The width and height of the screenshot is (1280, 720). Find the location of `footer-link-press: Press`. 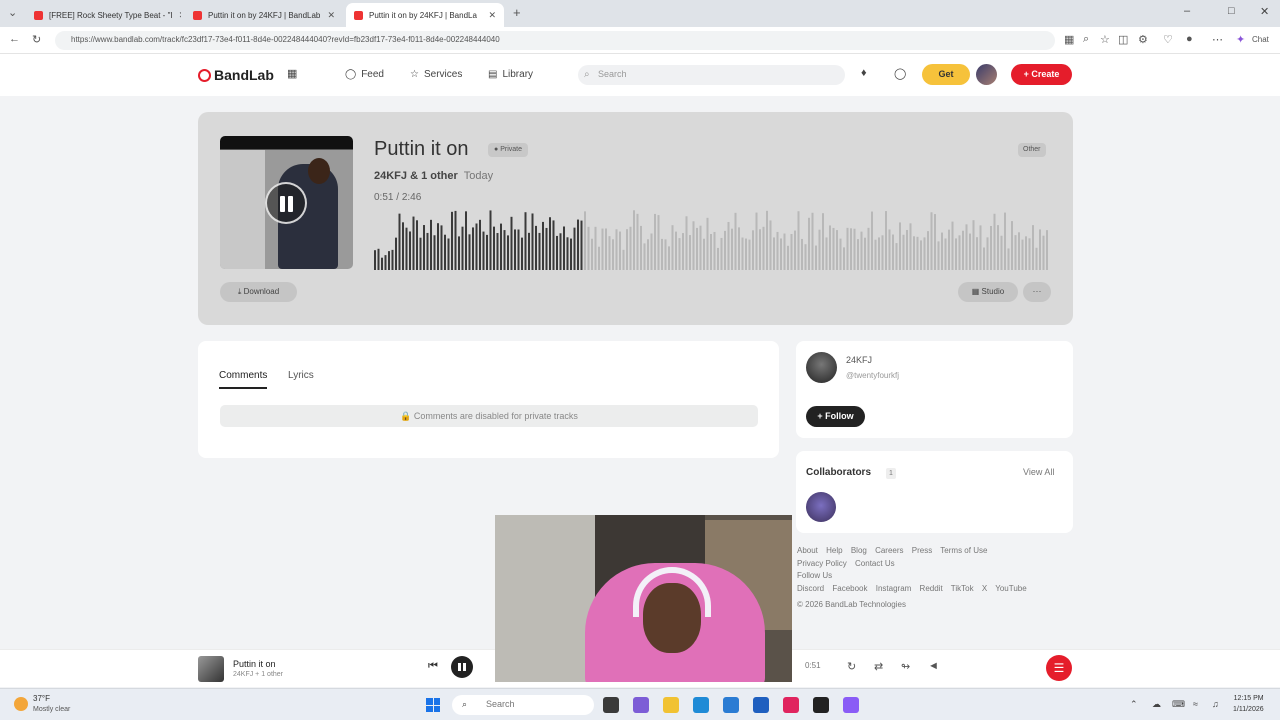

footer-link-press: Press is located at coordinates (922, 550).